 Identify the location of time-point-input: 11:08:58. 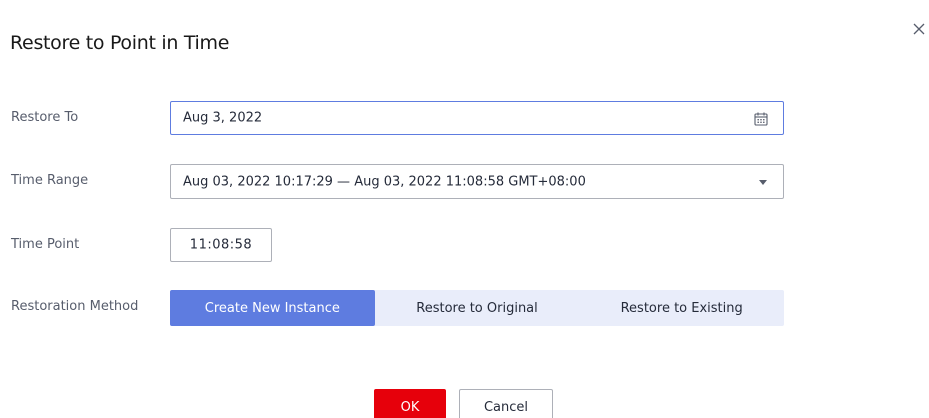
(221, 245).